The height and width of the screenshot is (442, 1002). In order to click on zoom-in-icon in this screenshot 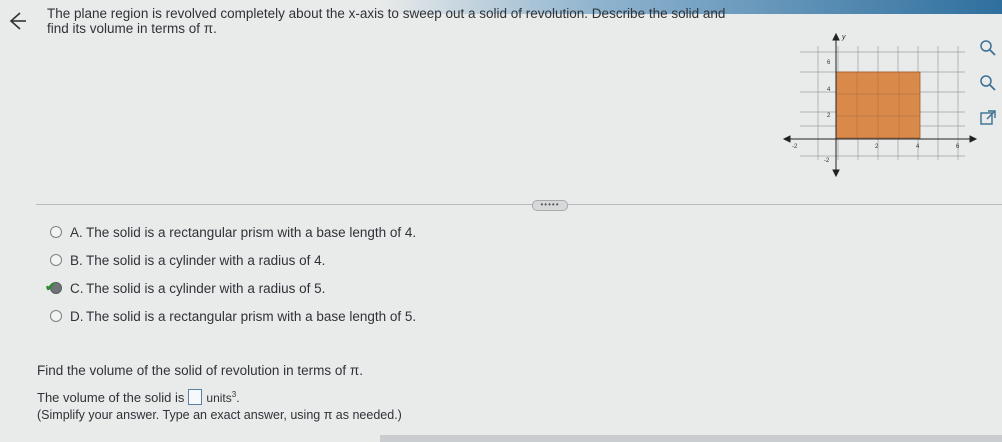, I will do `click(988, 48)`.